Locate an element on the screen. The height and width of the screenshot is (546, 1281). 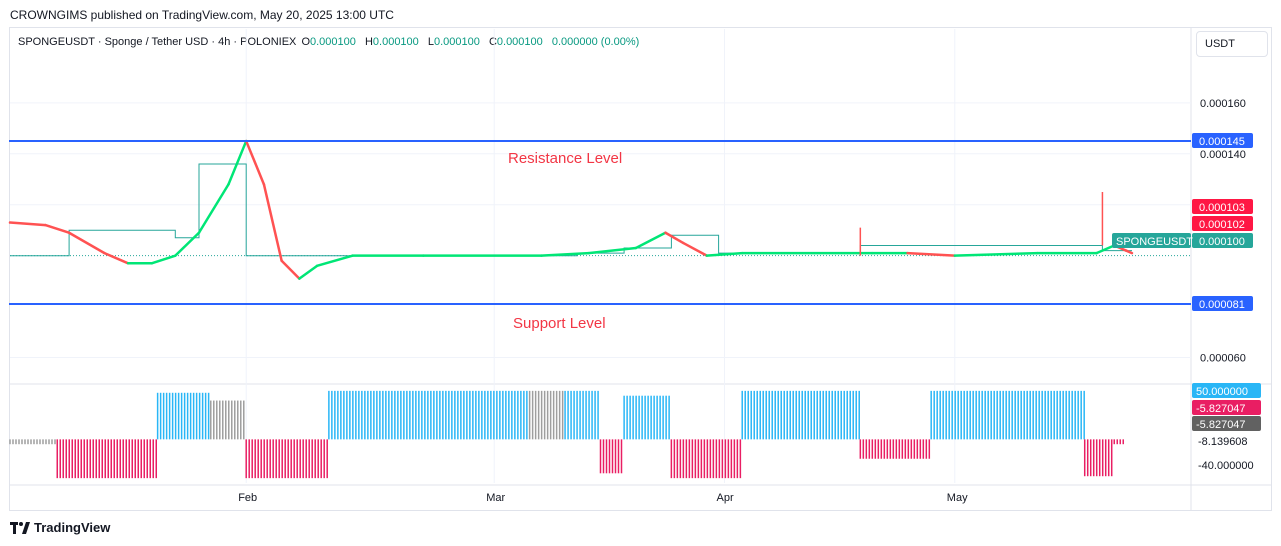
price-tag-label: 0.000100 is located at coordinates (1222, 242).